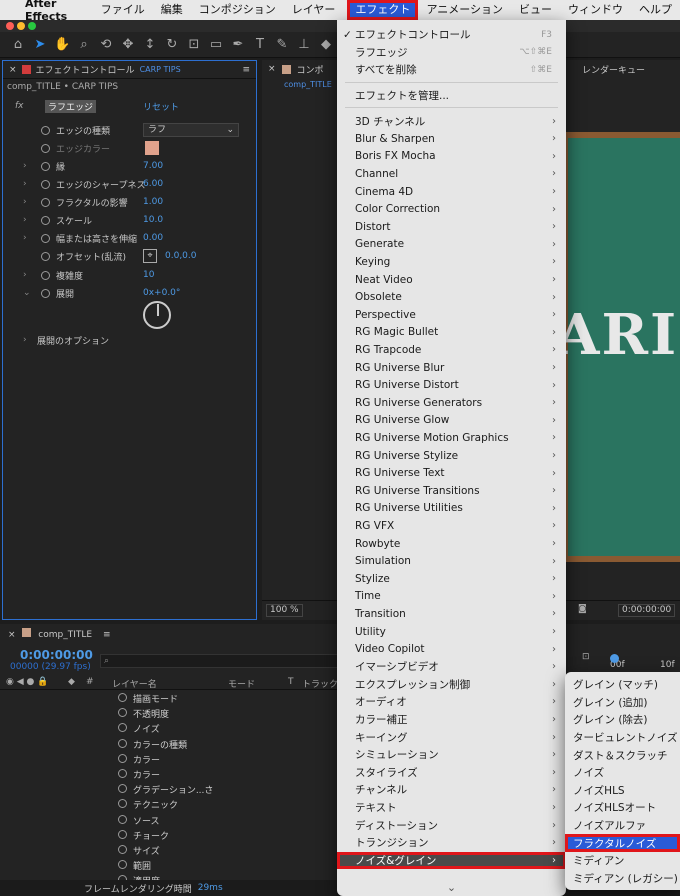 The image size is (680, 896). What do you see at coordinates (282, 44) in the screenshot?
I see `brush-tool-icon: ✎` at bounding box center [282, 44].